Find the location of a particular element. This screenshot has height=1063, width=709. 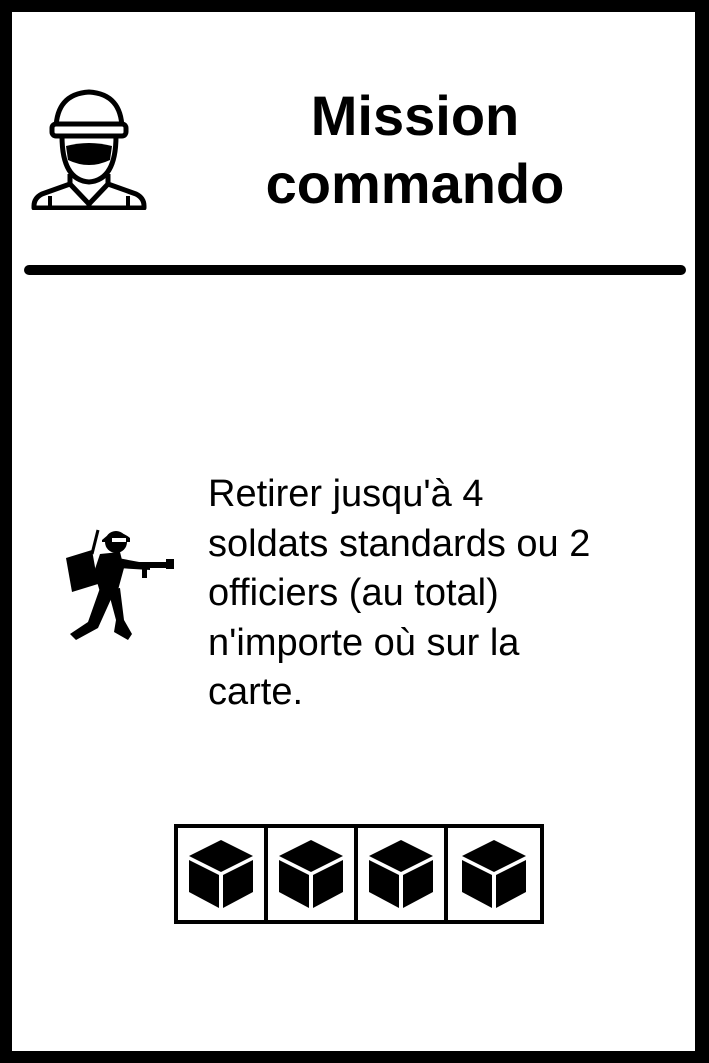

soldier-helmet-icon is located at coordinates (89, 149).